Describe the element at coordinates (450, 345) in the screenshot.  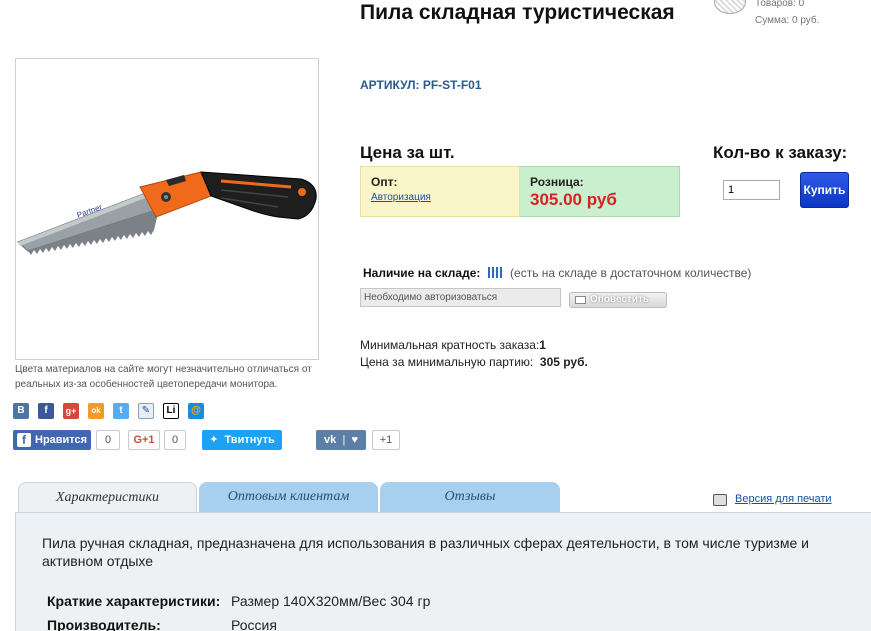
I see `multiplicity-label: Минимальная кратность заказа:` at that location.